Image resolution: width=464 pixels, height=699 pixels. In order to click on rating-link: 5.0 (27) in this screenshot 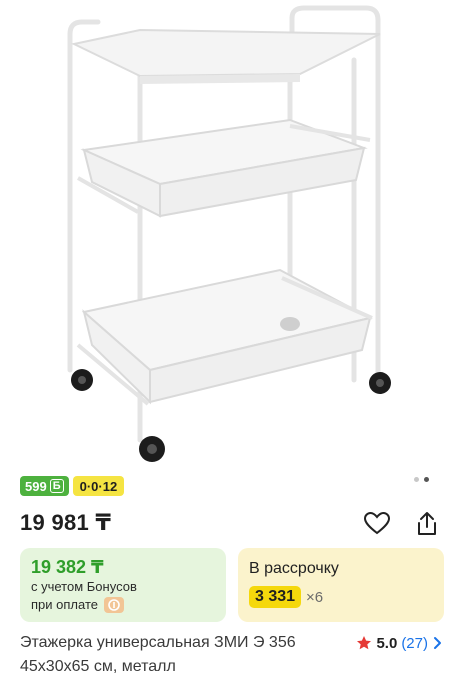, I will do `click(400, 643)`.